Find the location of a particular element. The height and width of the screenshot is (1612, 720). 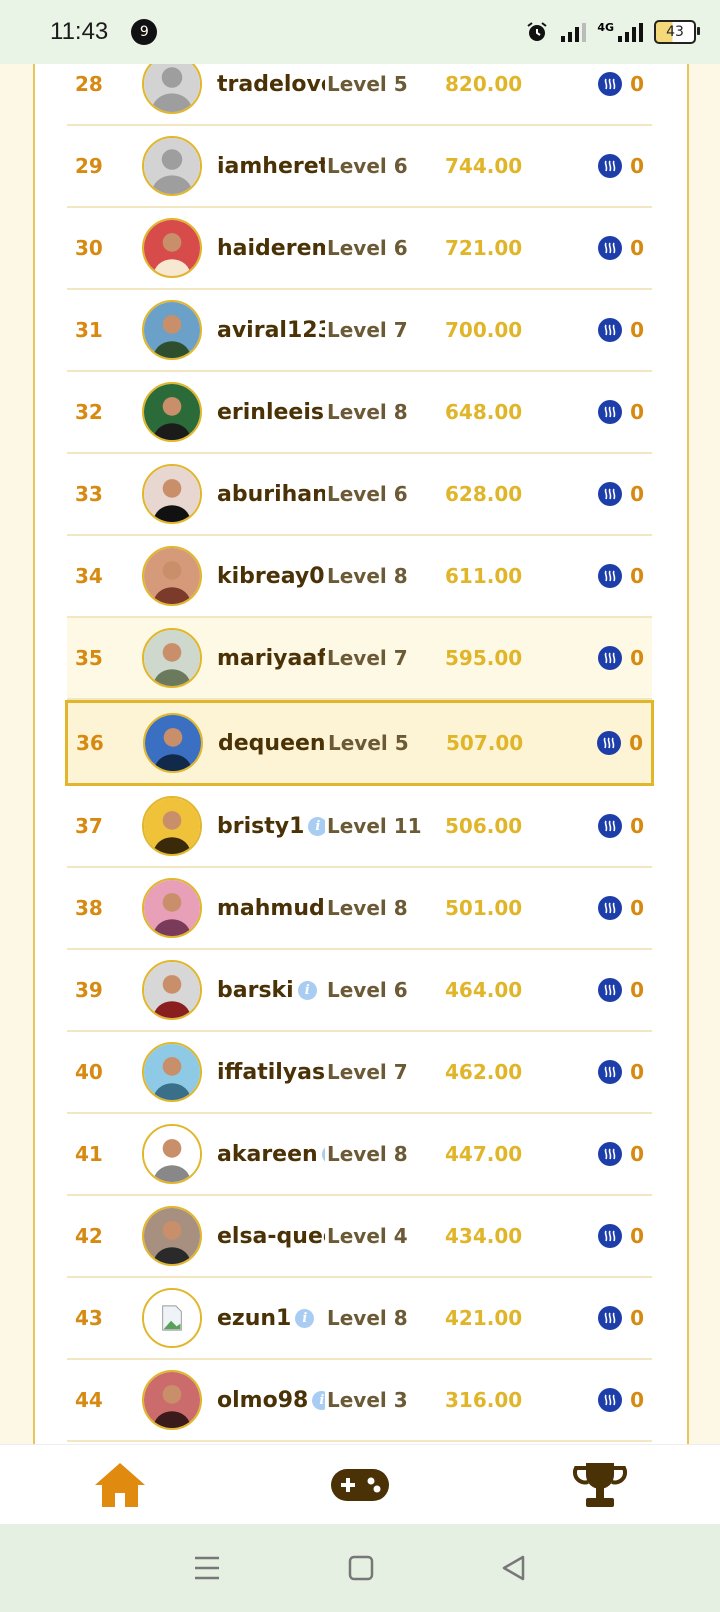

username: haiderem is located at coordinates (271, 248).